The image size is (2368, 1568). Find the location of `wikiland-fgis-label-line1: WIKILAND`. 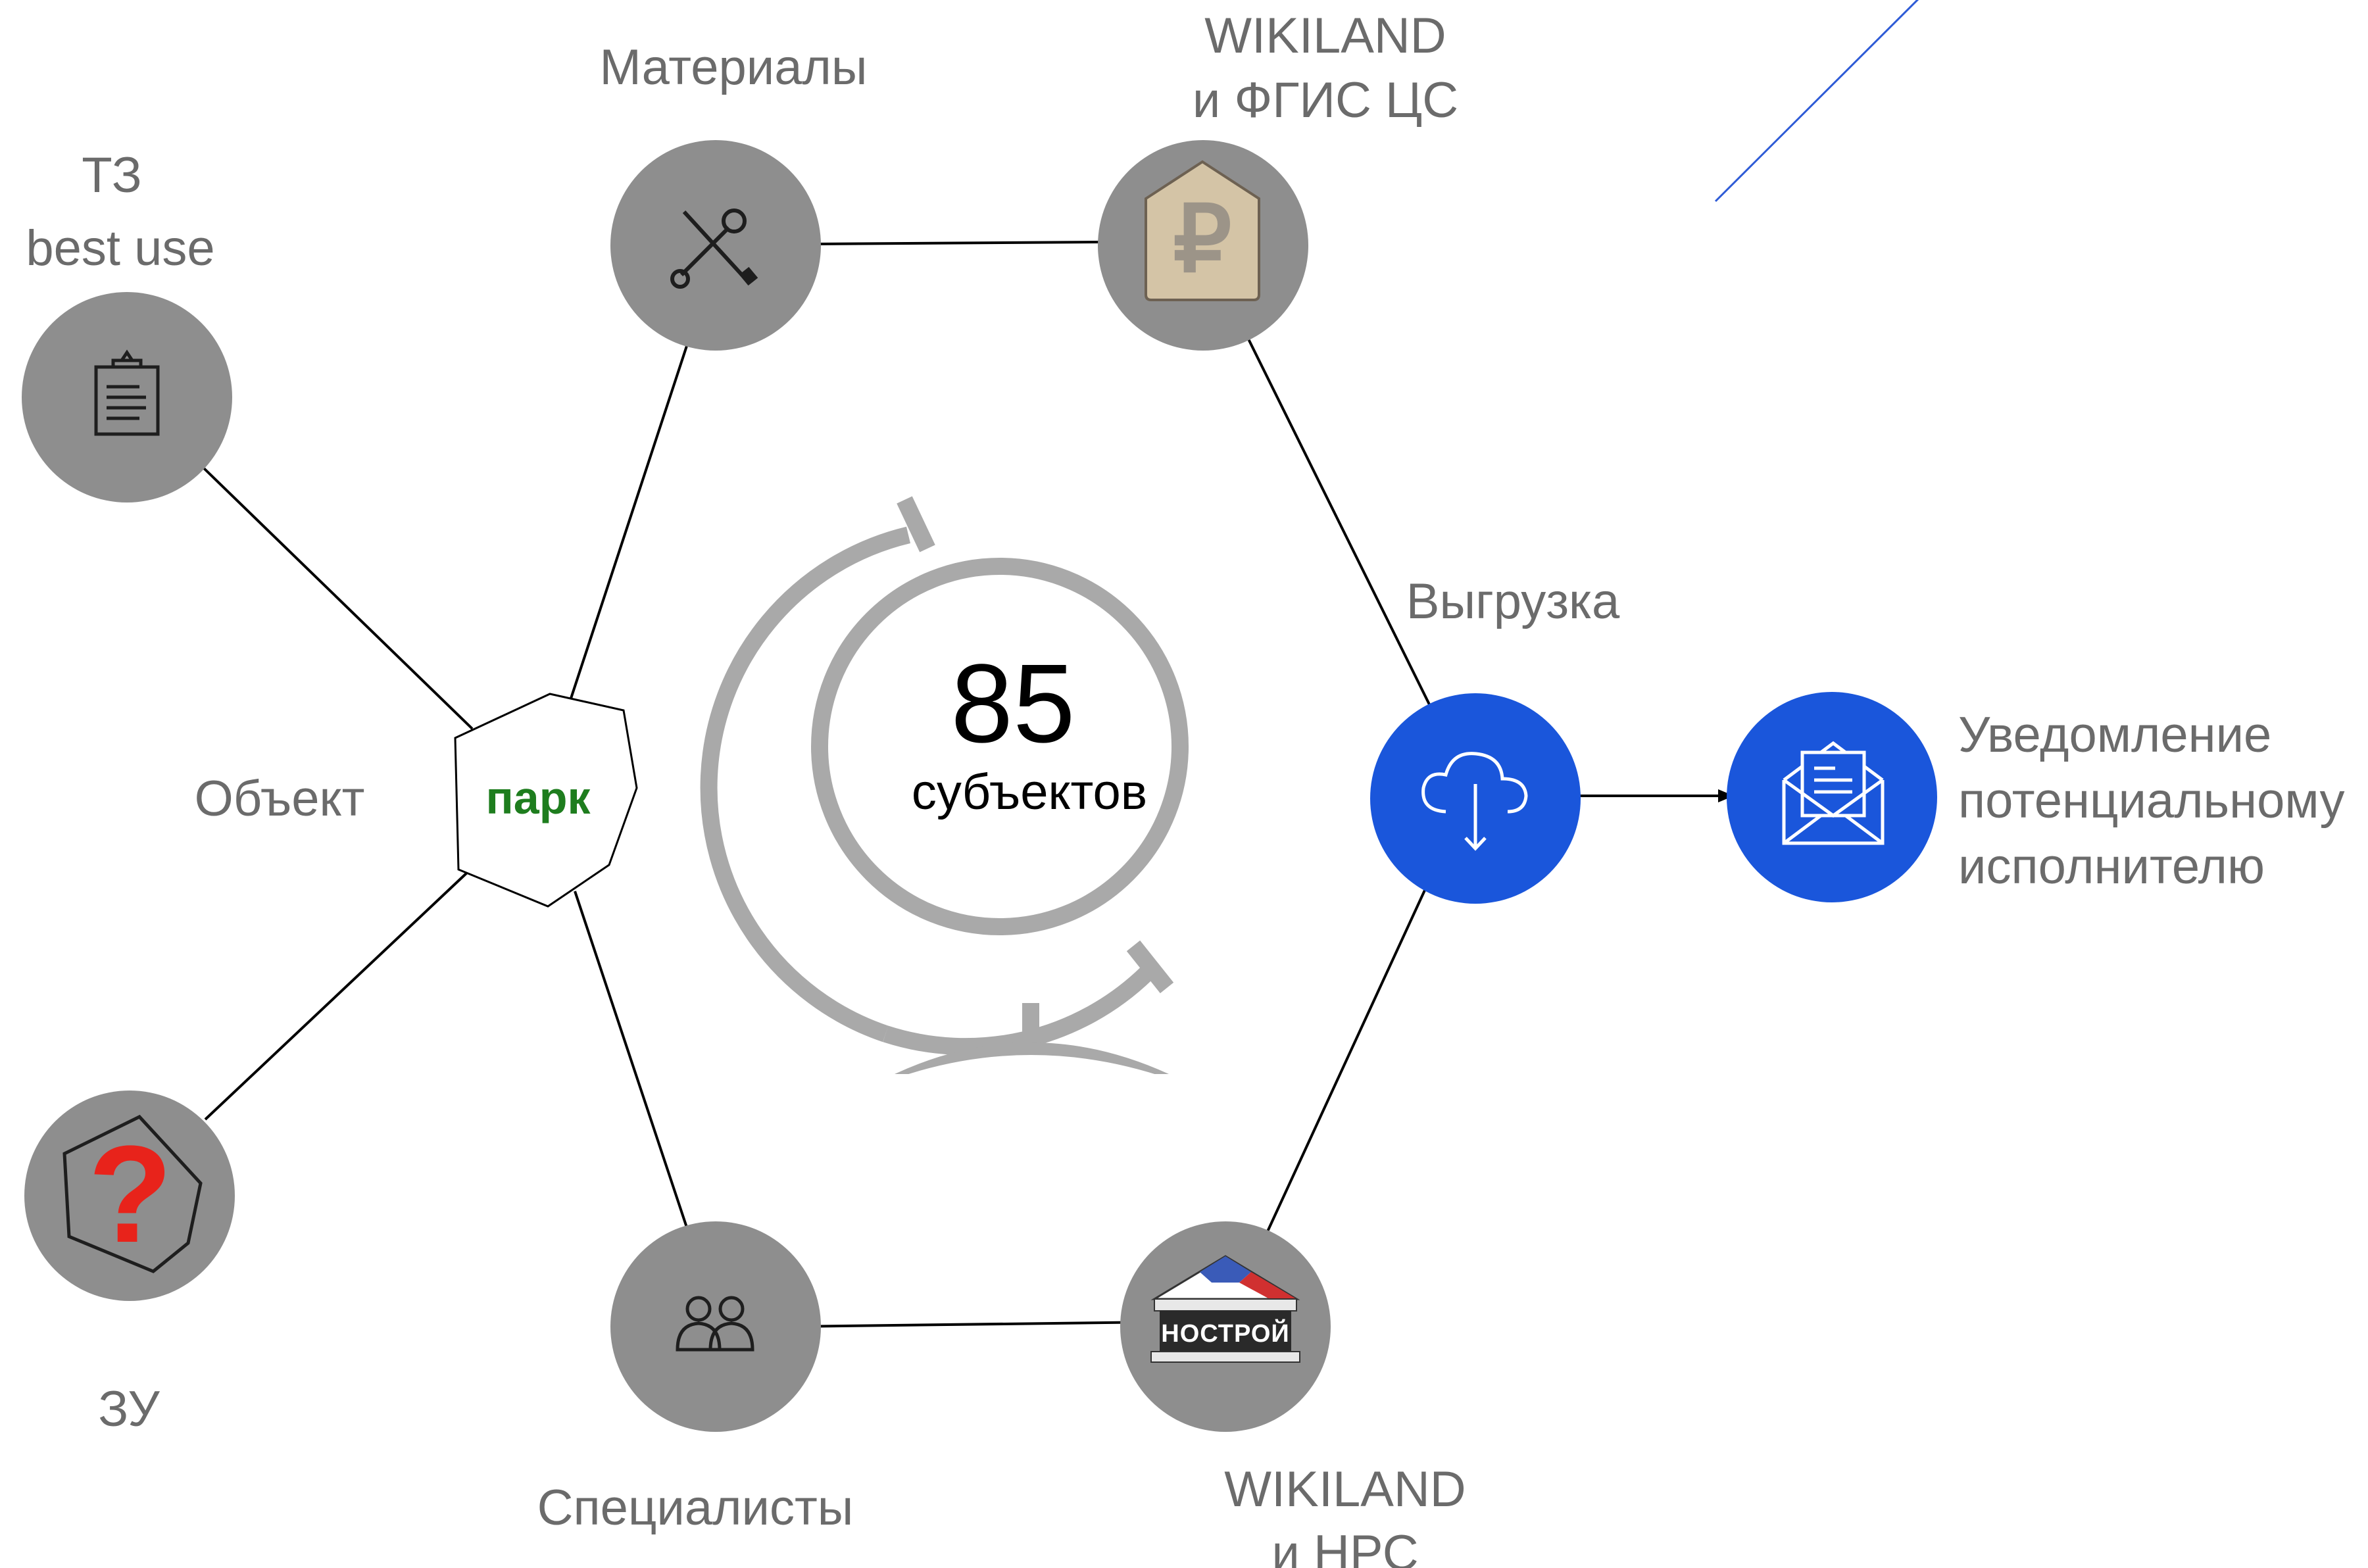

wikiland-fgis-label-line1: WIKILAND is located at coordinates (1325, 36).